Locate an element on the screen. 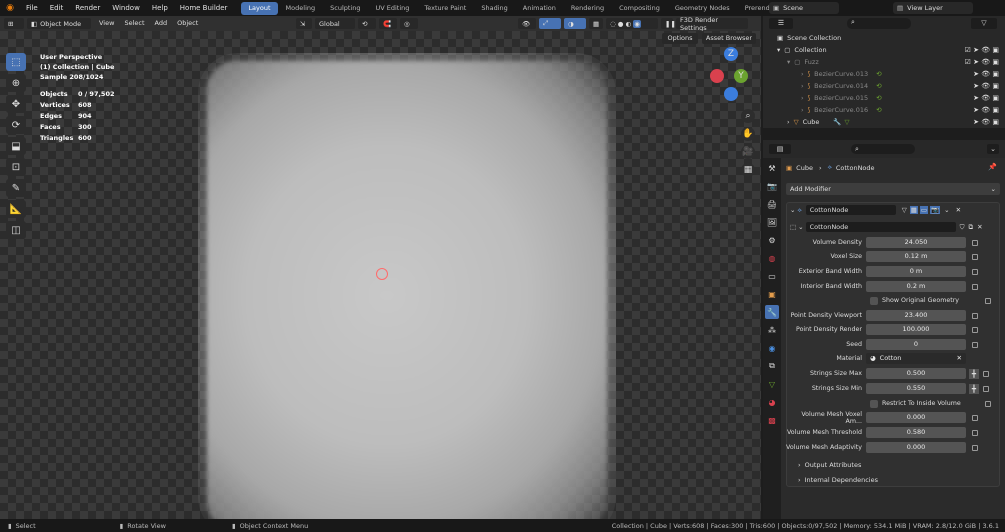 This screenshot has height=532, width=1005. outliner-row-scene-collection: ▣ Scene Collection is located at coordinates (884, 38).